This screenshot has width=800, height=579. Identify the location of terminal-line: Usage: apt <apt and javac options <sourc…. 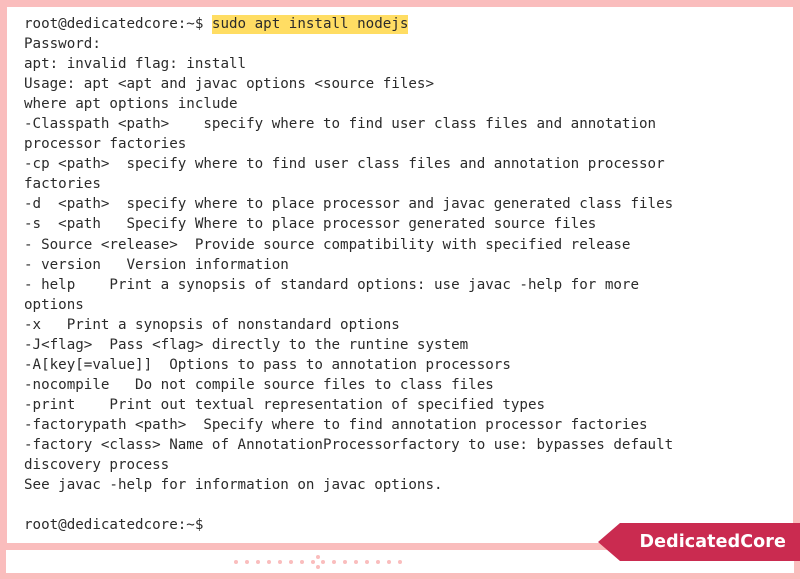
(229, 84).